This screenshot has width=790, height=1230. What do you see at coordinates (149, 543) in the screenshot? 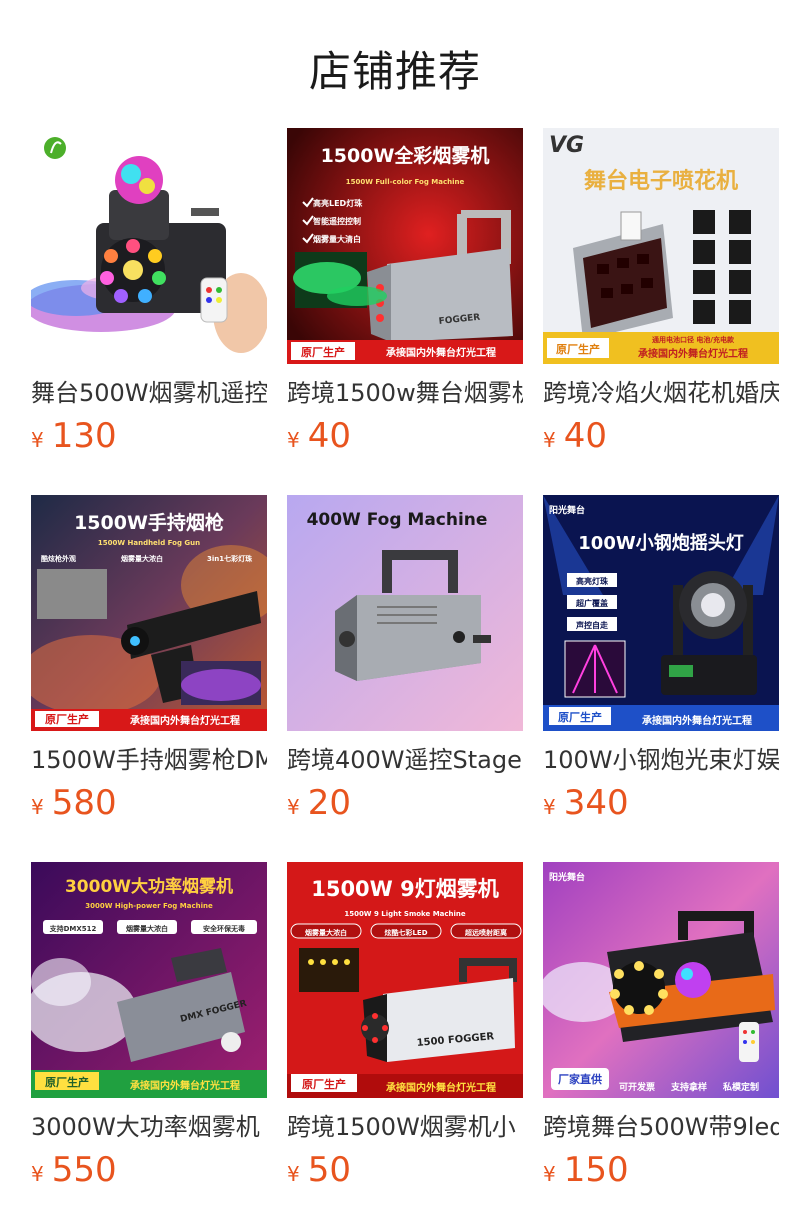
I see `banner-subtitle: 1500W Handheld Fog Gun` at bounding box center [149, 543].